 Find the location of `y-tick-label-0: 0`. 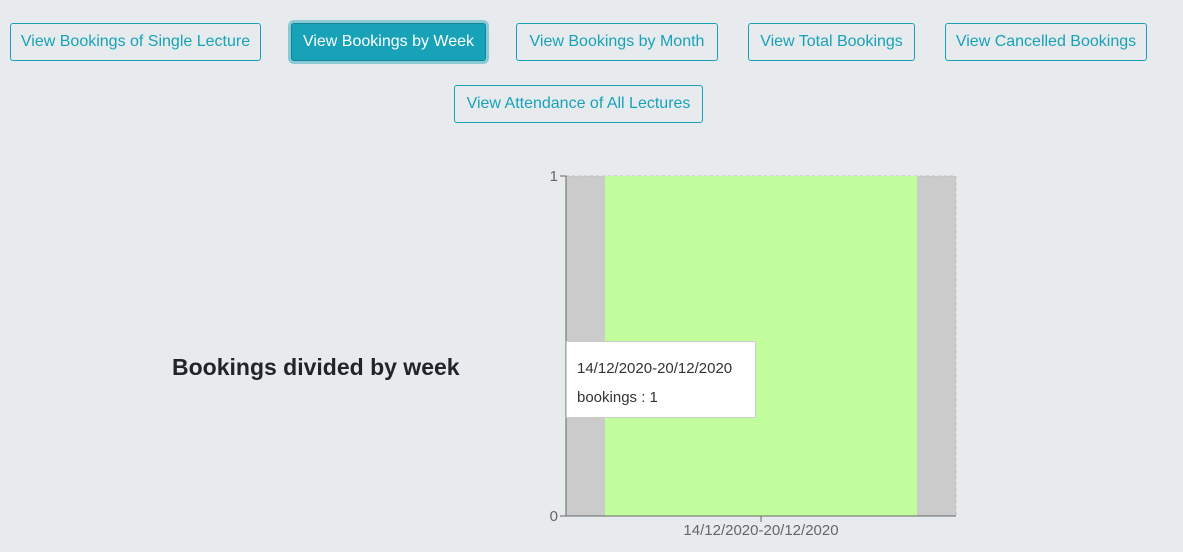

y-tick-label-0: 0 is located at coordinates (554, 516).